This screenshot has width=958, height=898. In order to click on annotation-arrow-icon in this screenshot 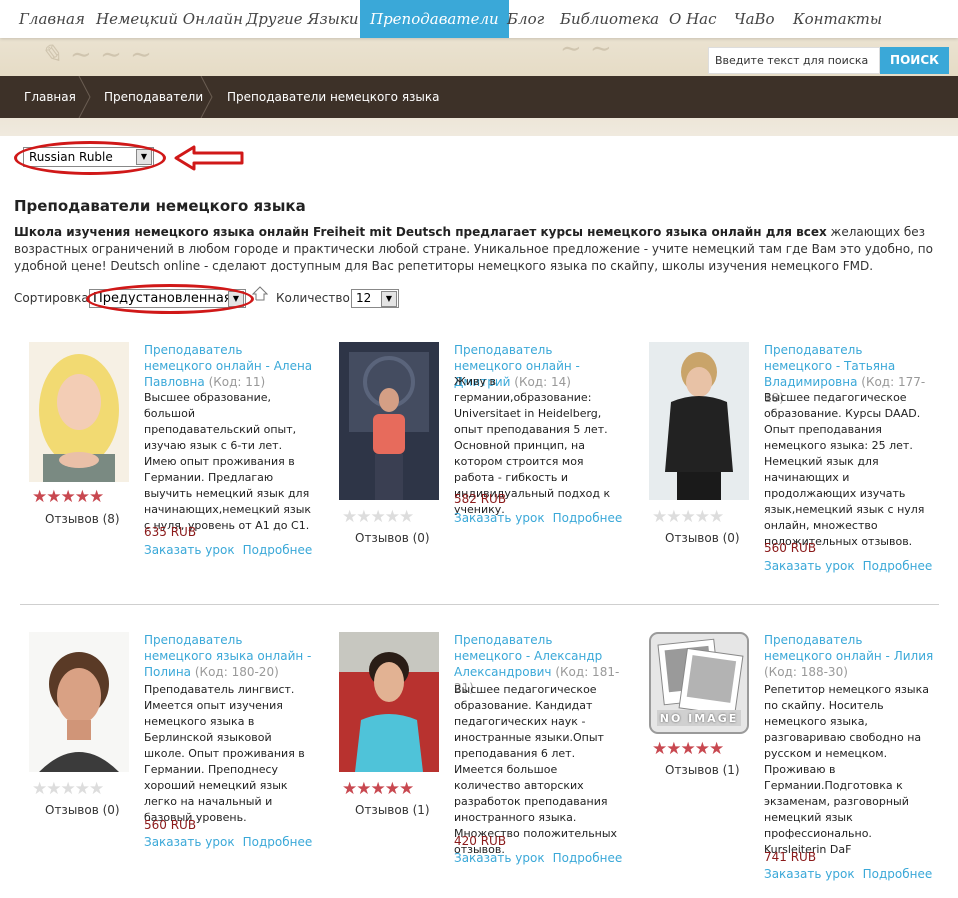, I will do `click(209, 158)`.